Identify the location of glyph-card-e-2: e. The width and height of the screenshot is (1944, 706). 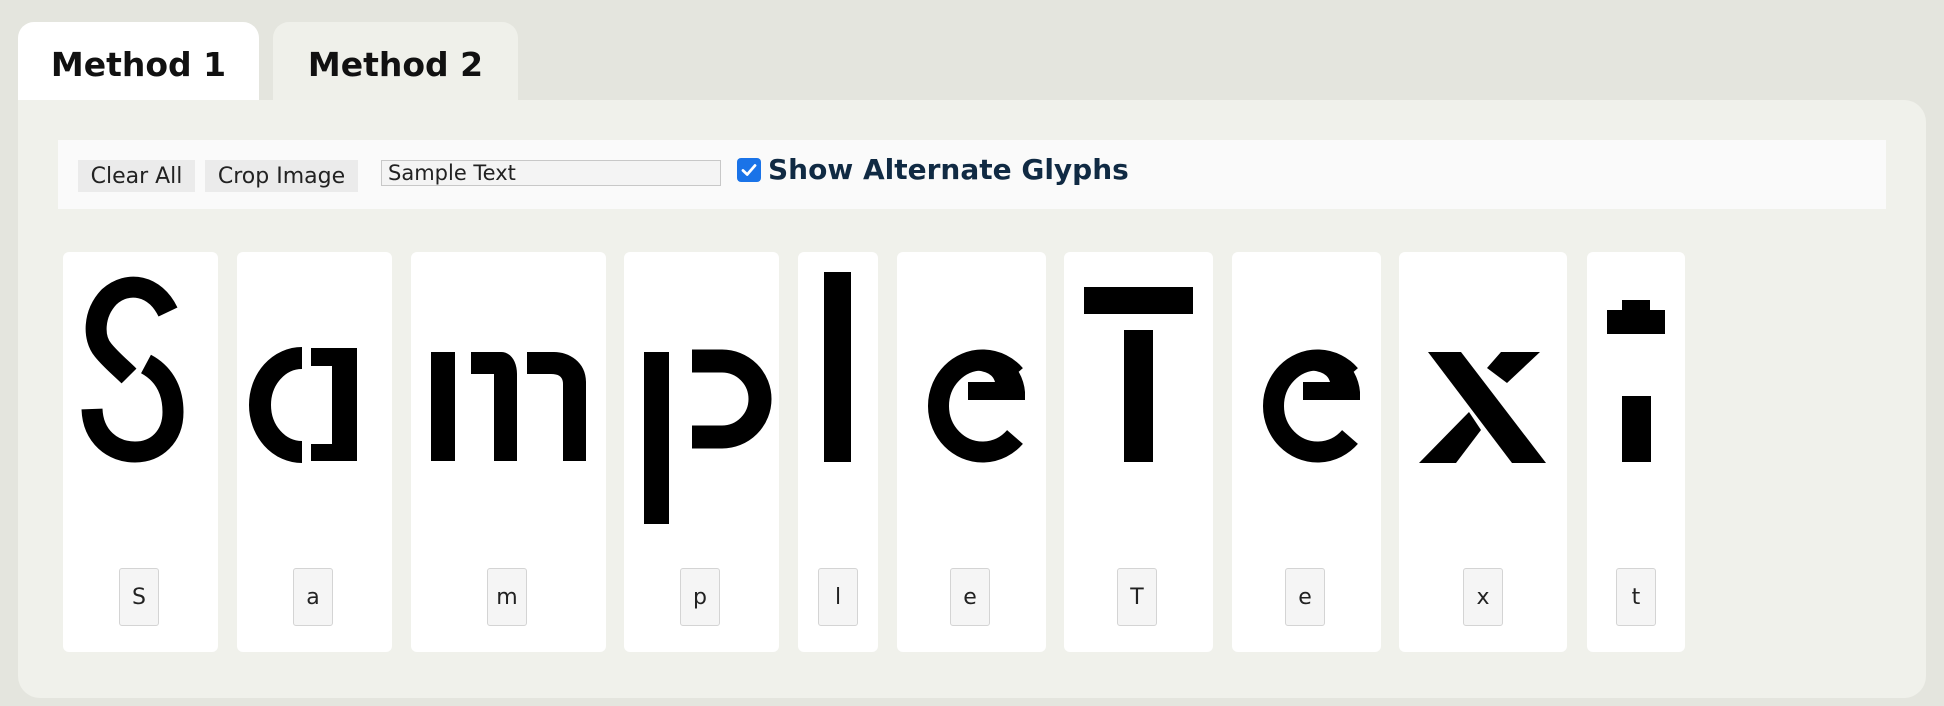
(1306, 452).